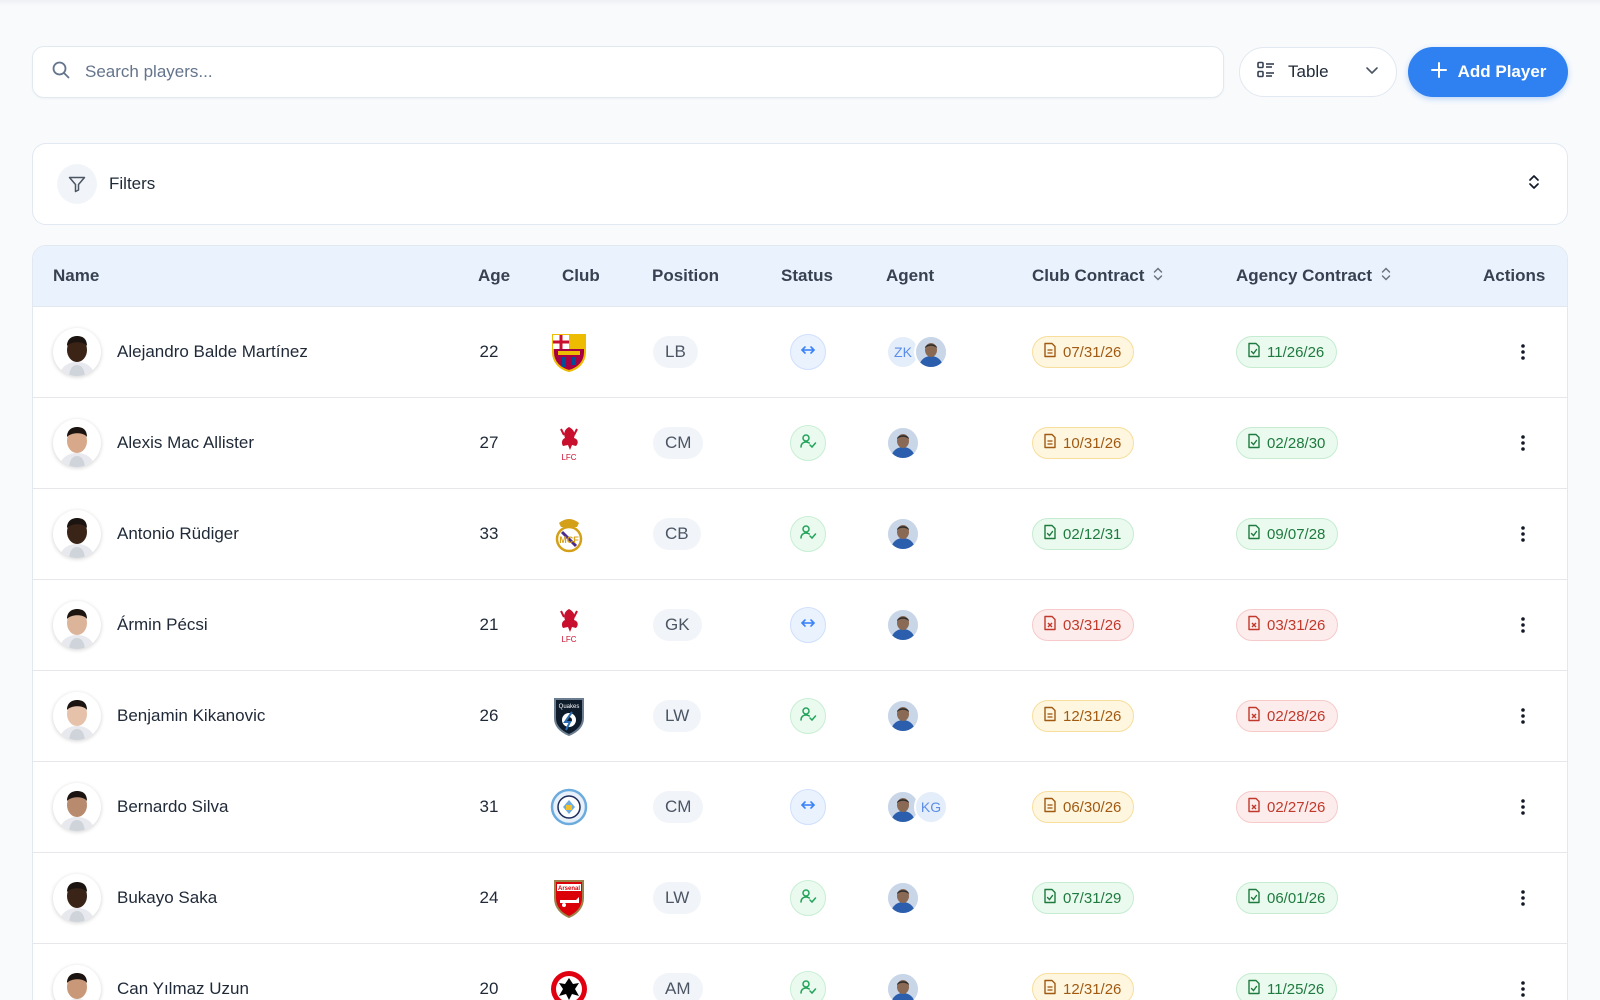 This screenshot has height=1000, width=1600. I want to click on table-row: Antonio Rüdiger 33 MCF CB 02/12/31 09/07/28, so click(800, 534).